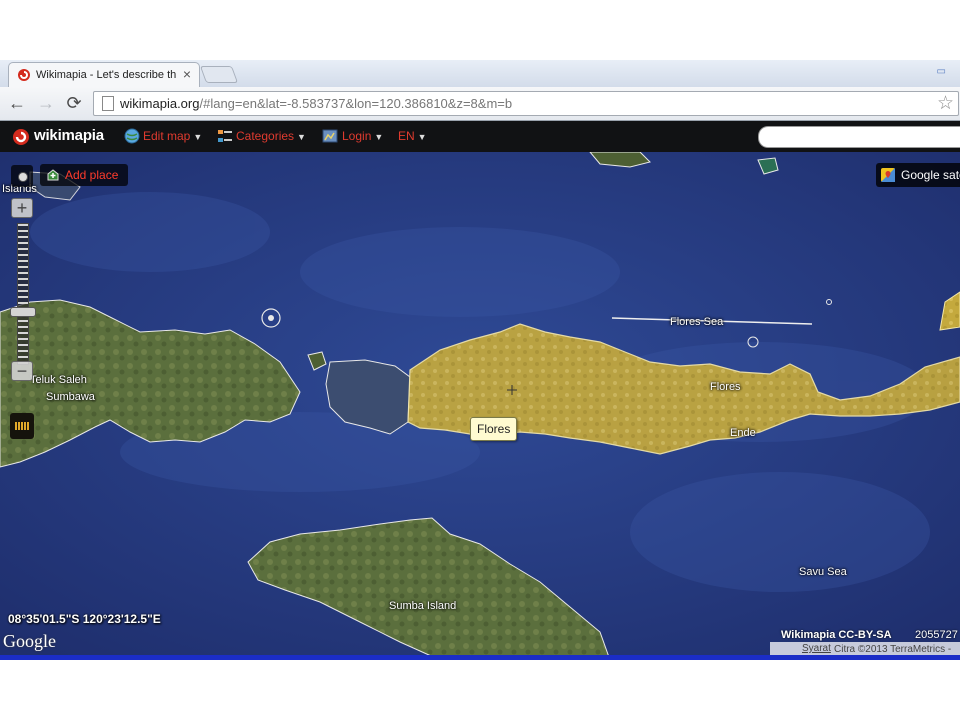 The image size is (960, 720). I want to click on my-location-button, so click(22, 176).